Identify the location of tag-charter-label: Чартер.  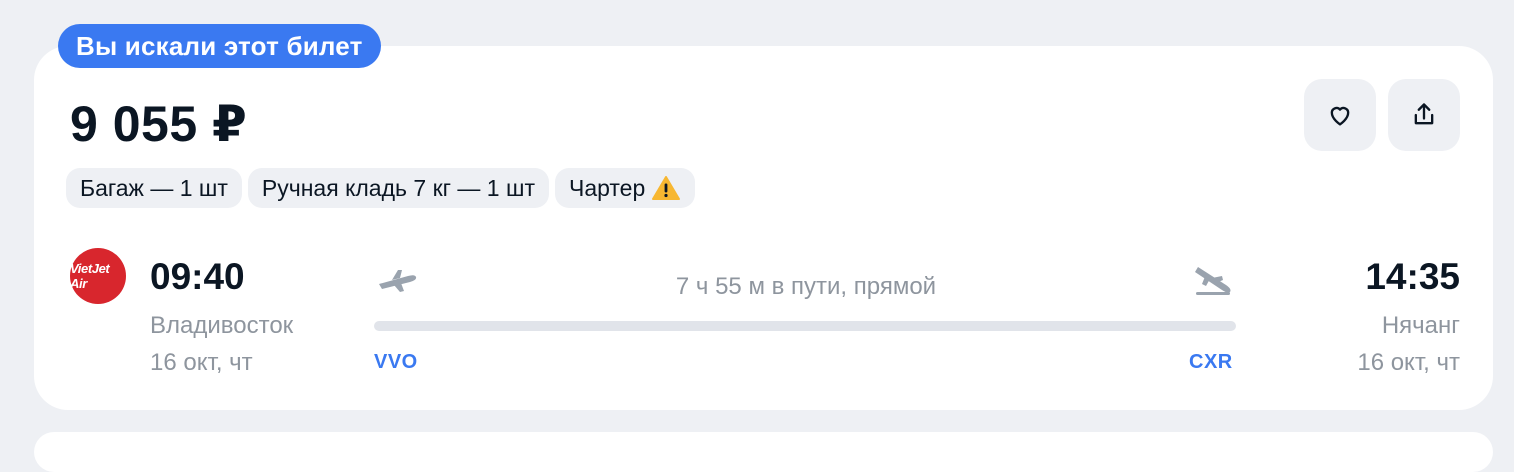
(607, 188).